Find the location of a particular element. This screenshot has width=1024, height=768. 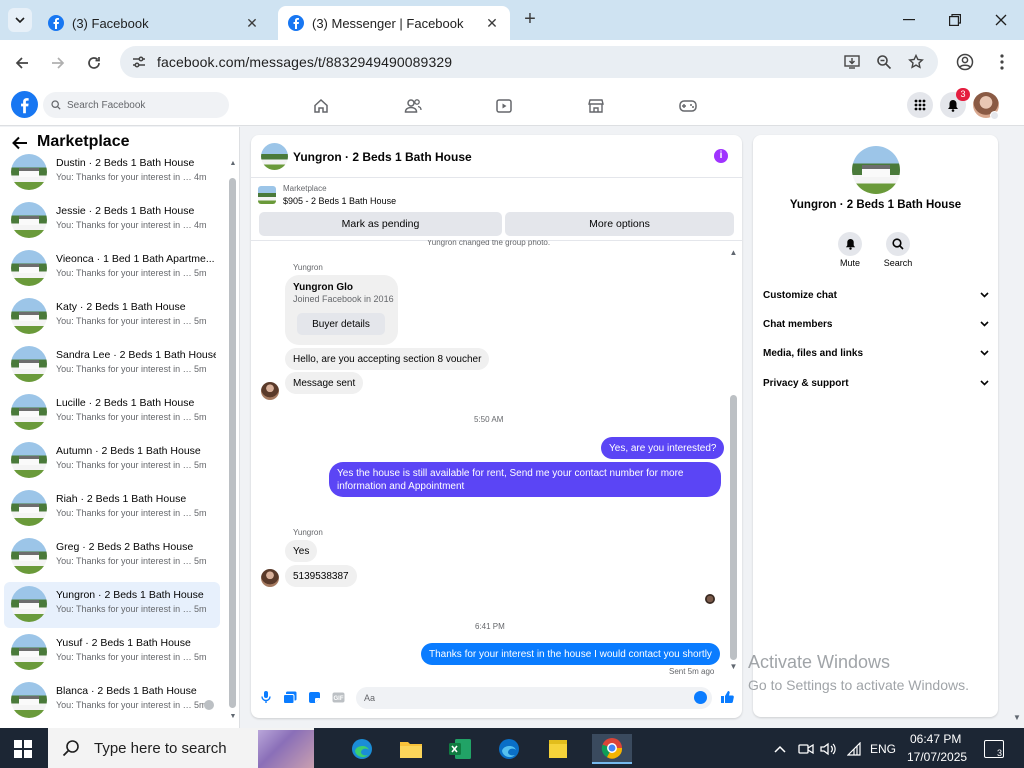

chat-scrollbar is located at coordinates (733, 527).